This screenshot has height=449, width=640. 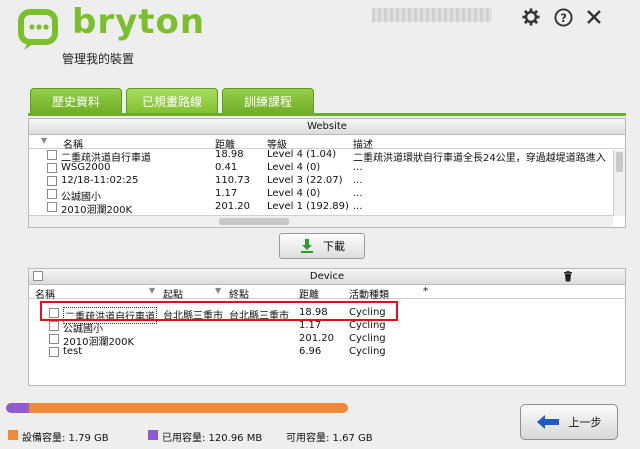 I want to click on website-panel-title: Website, so click(x=327, y=127).